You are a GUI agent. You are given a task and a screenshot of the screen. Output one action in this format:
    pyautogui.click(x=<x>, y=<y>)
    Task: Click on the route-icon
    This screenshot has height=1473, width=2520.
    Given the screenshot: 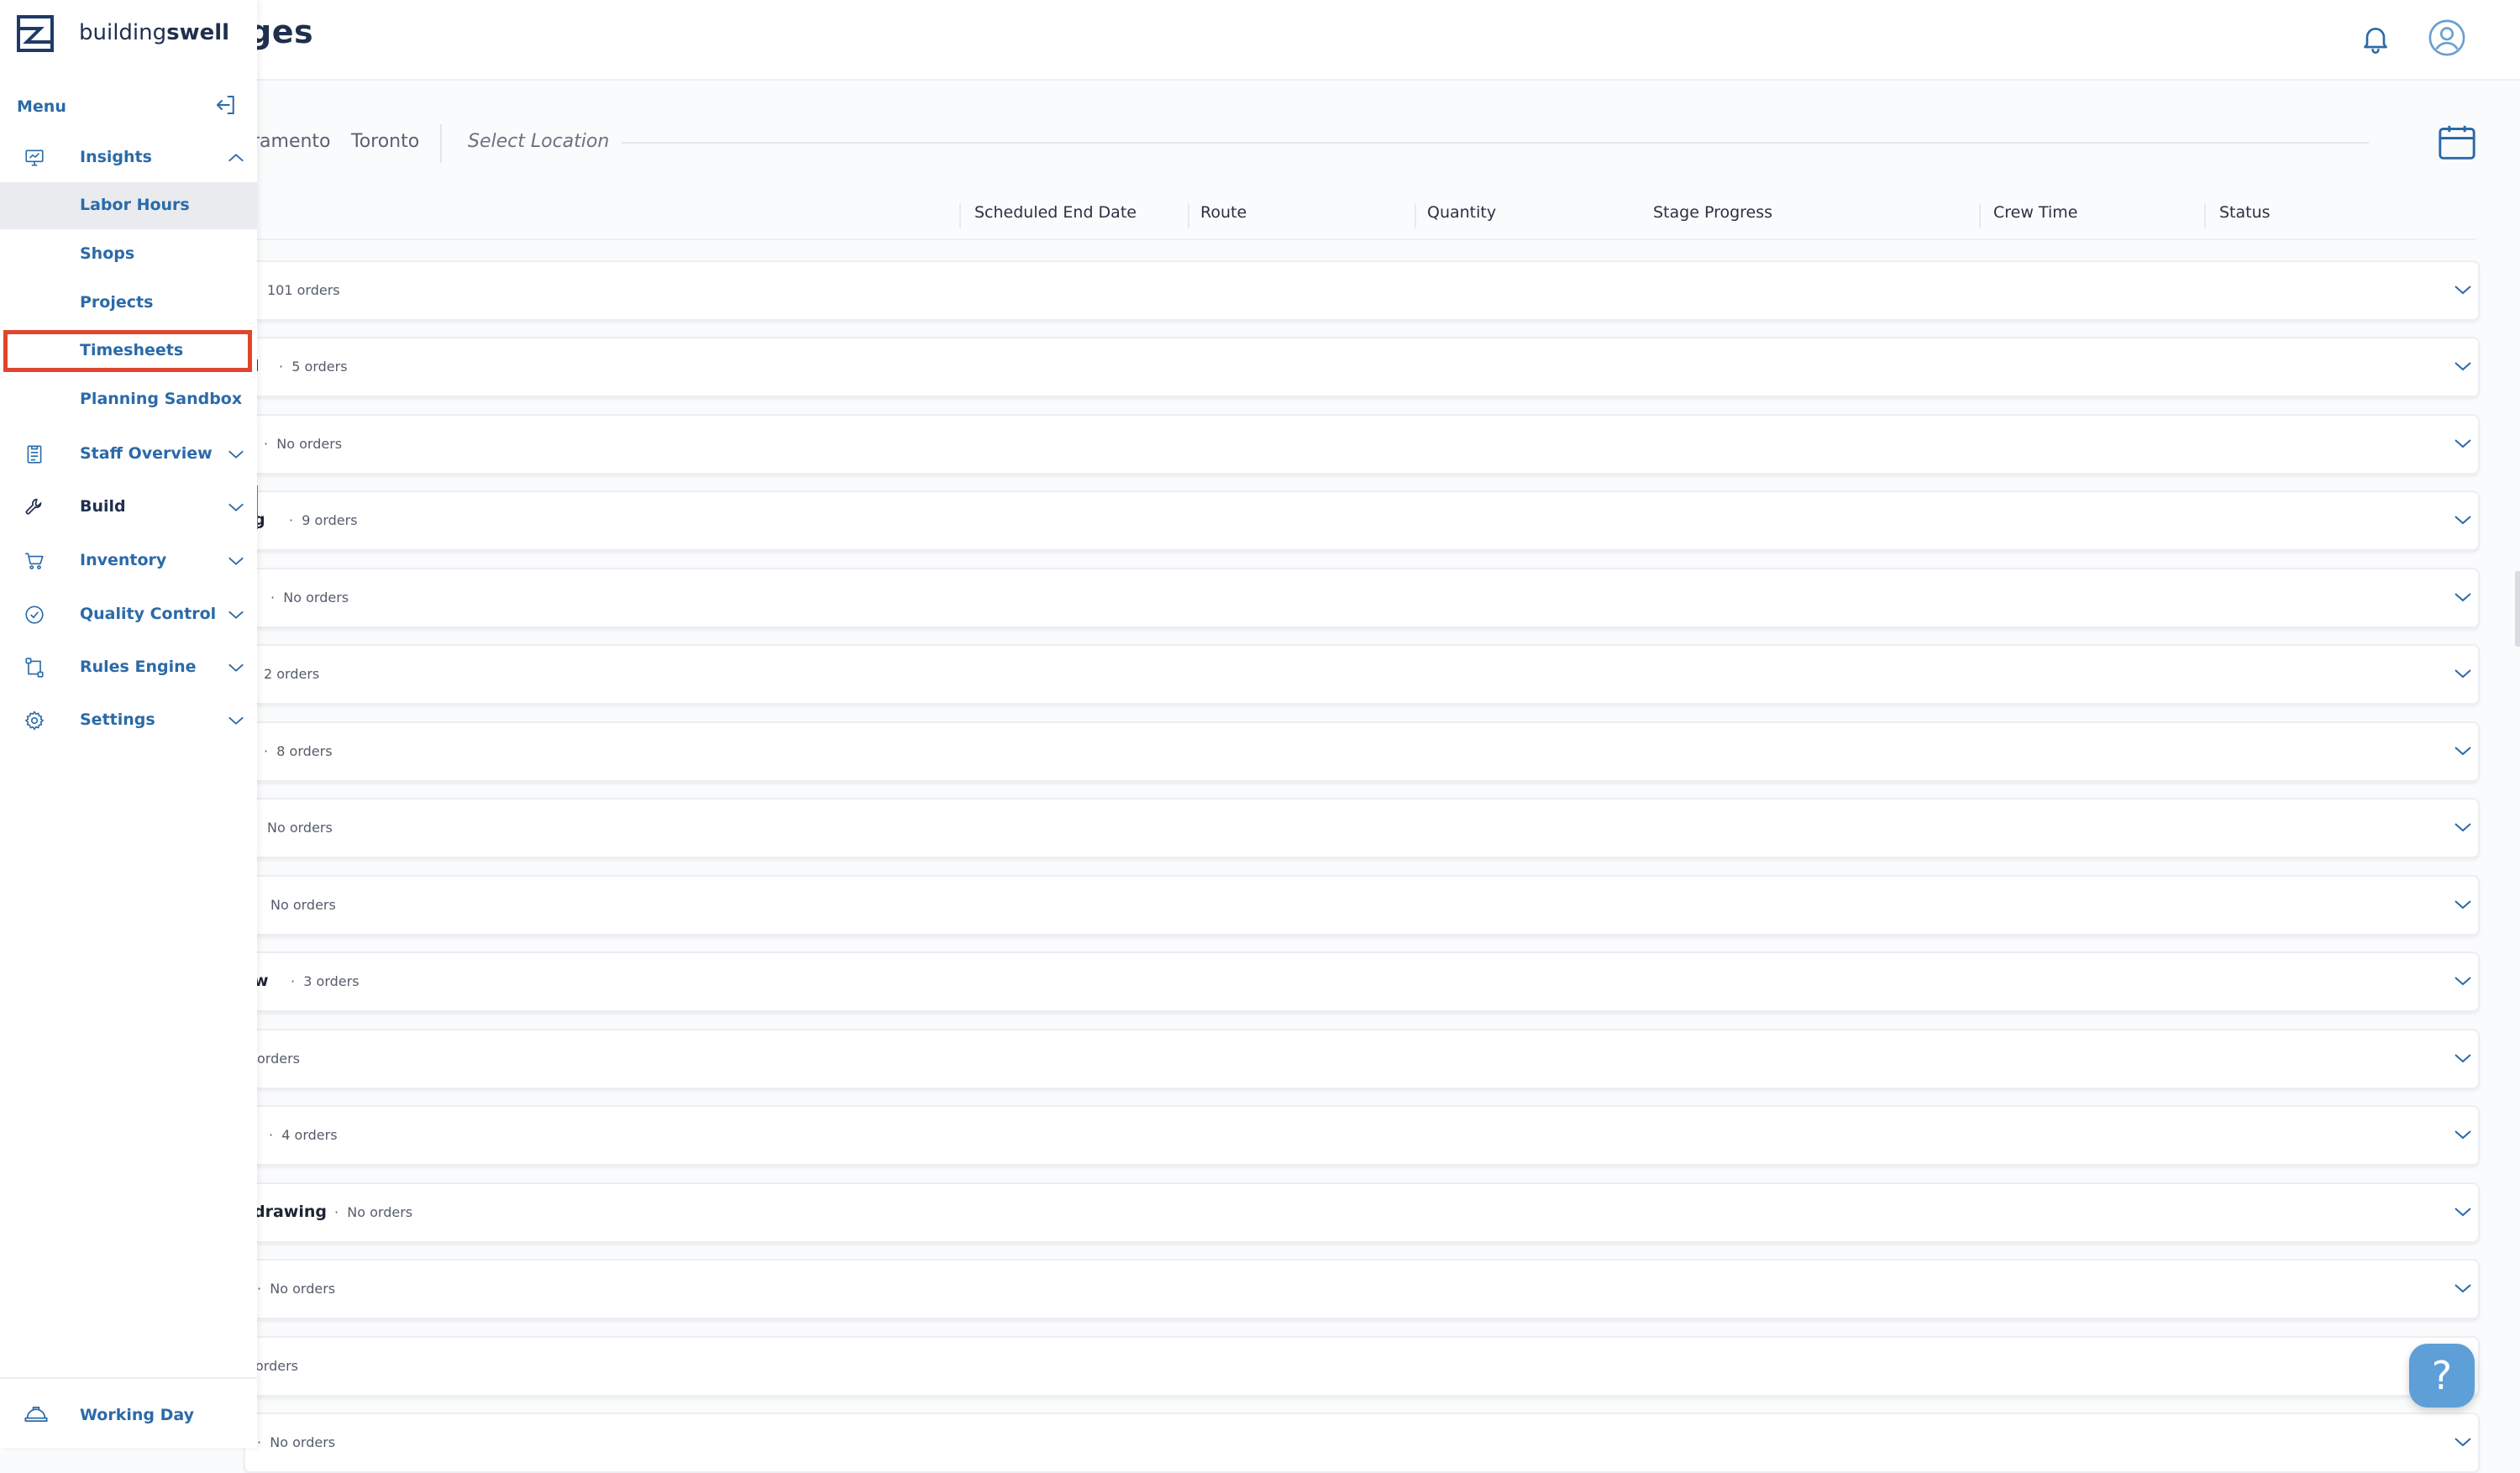 What is the action you would take?
    pyautogui.click(x=34, y=668)
    